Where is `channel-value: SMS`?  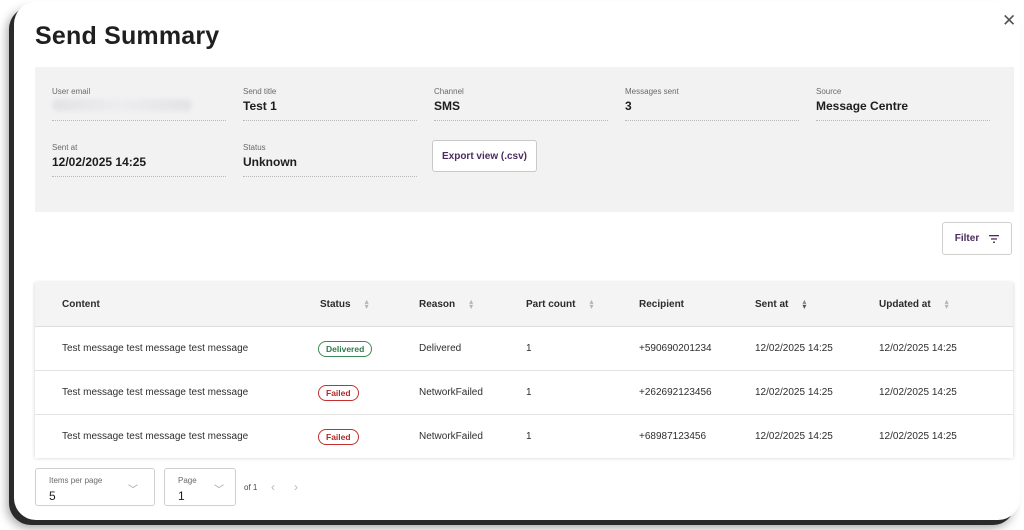
channel-value: SMS is located at coordinates (447, 106).